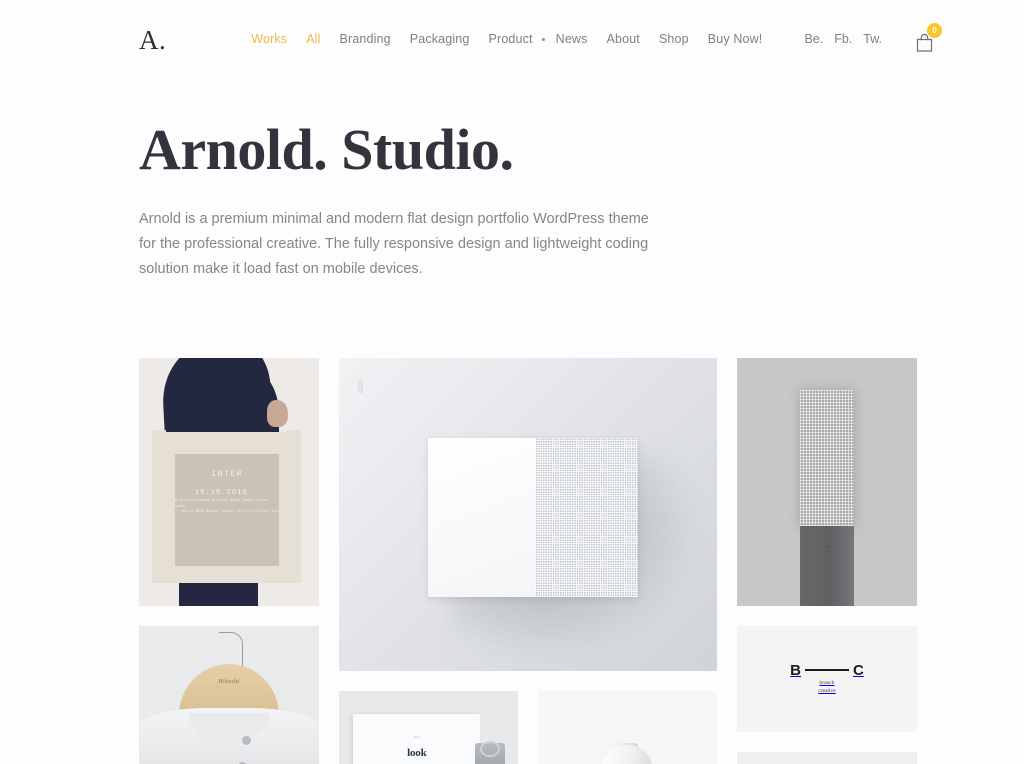 This screenshot has height=764, width=1024. What do you see at coordinates (221, 493) in the screenshot?
I see `tote-print-date: 19.10.2016` at bounding box center [221, 493].